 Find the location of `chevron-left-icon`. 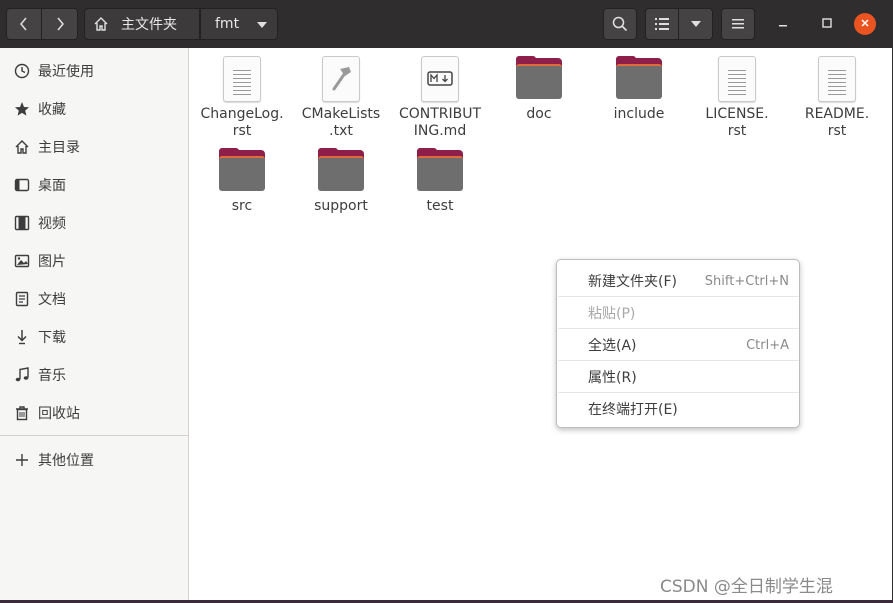

chevron-left-icon is located at coordinates (24, 24).